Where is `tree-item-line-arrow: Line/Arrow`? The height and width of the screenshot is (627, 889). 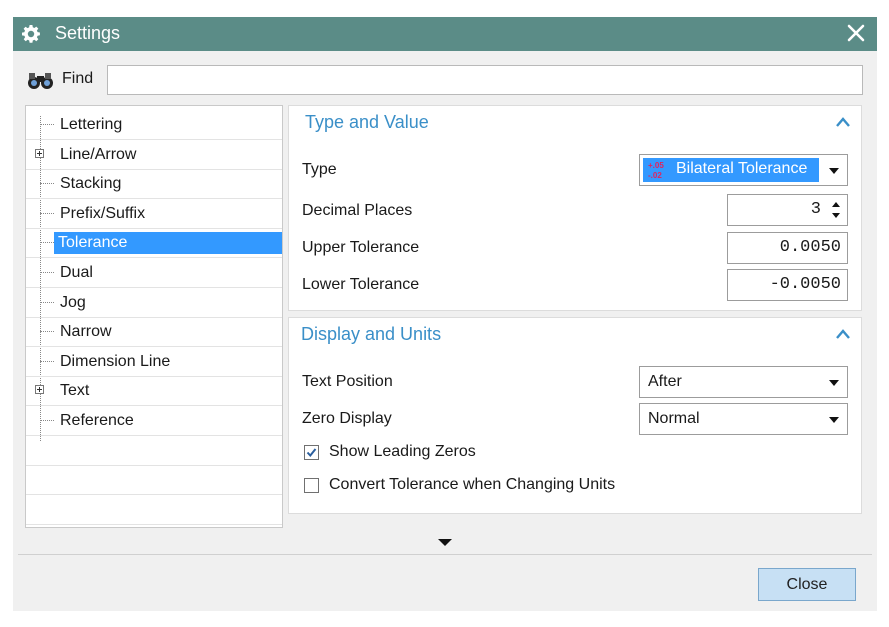
tree-item-line-arrow: Line/Arrow is located at coordinates (154, 155).